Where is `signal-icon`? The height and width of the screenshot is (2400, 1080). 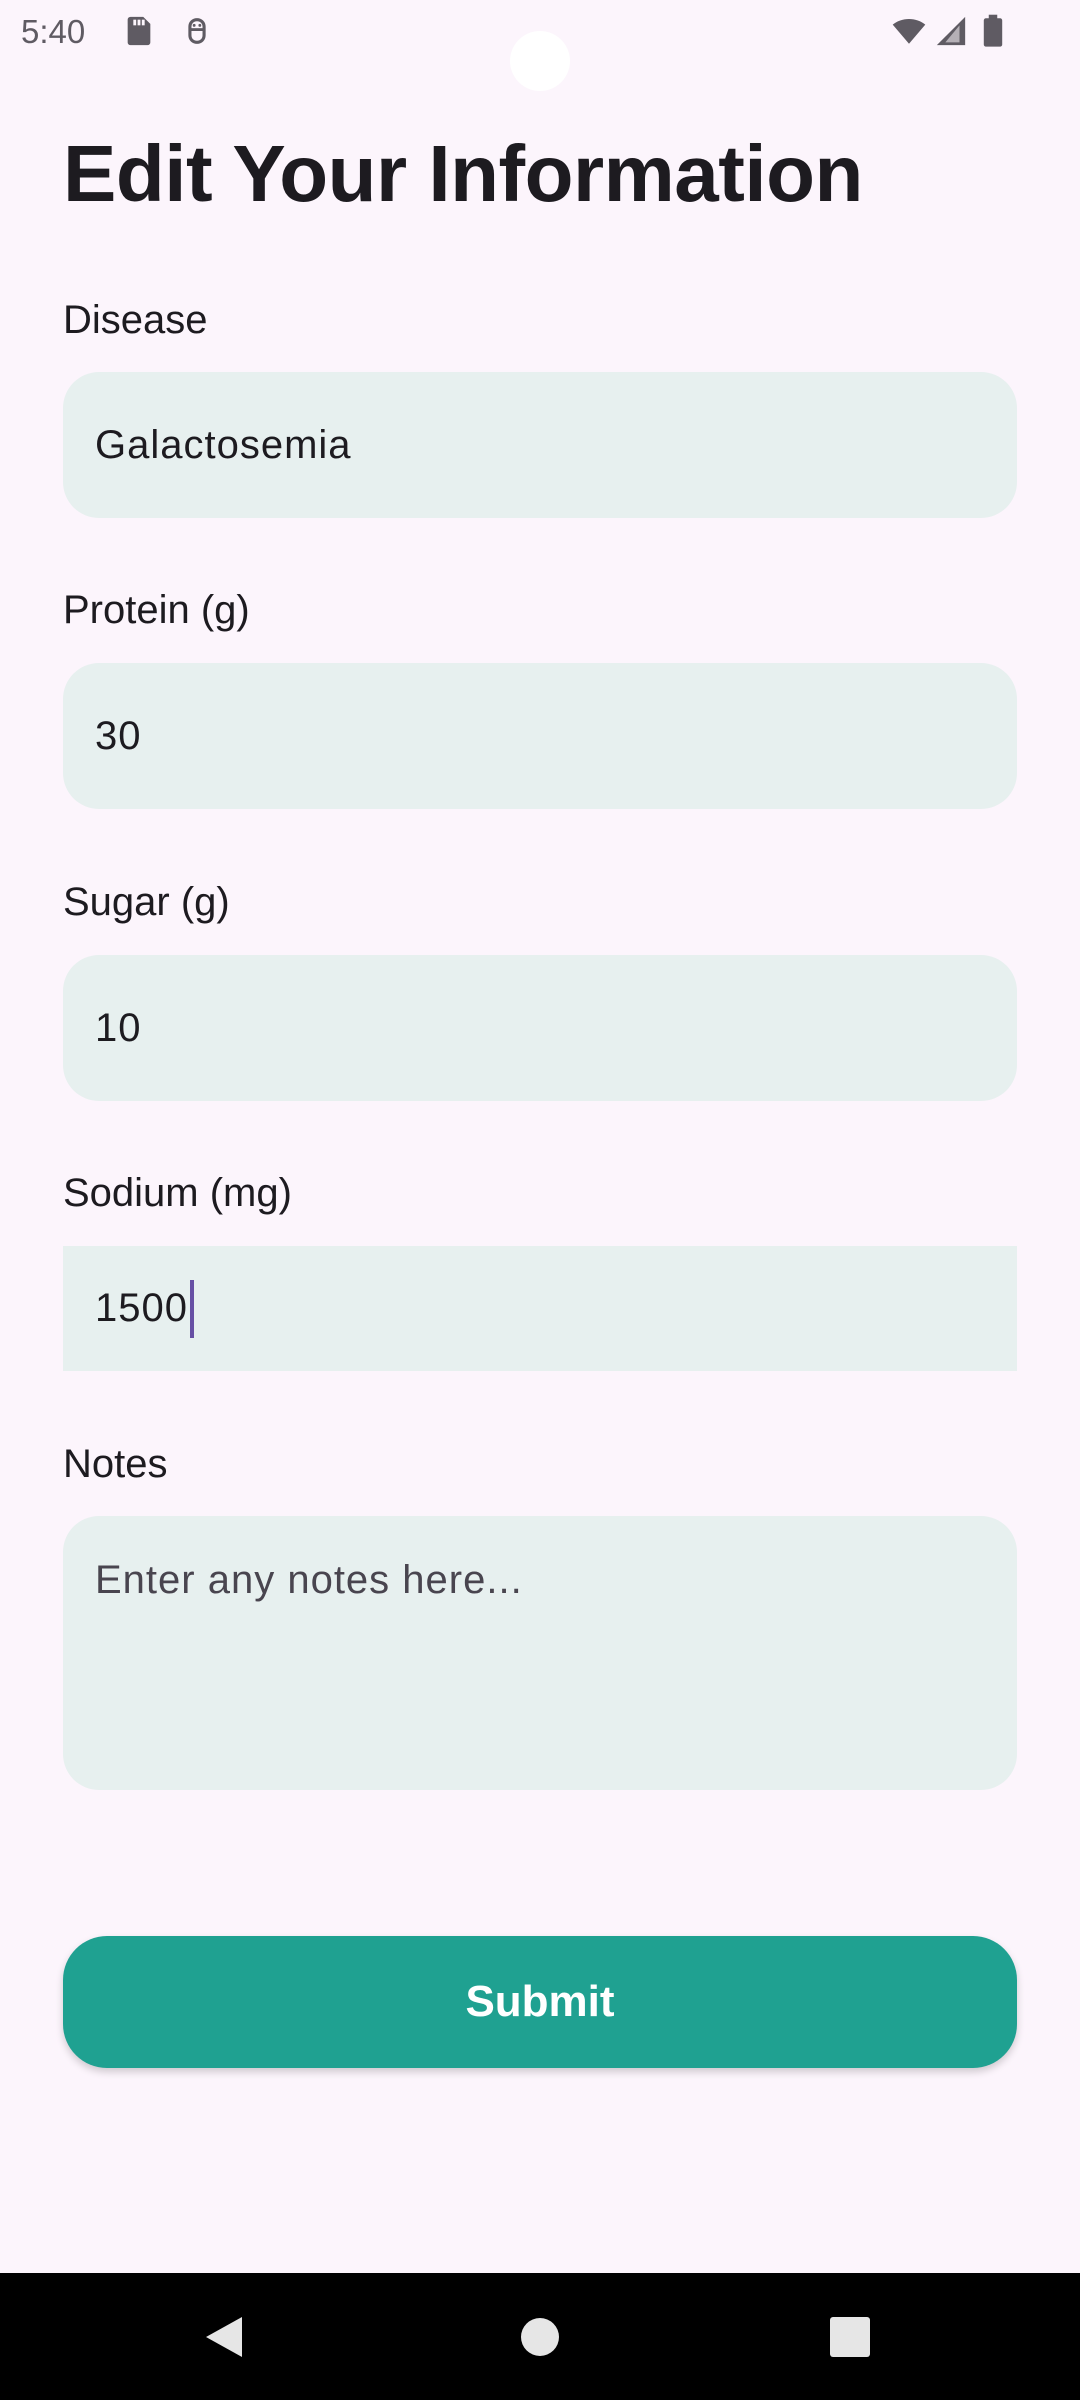
signal-icon is located at coordinates (951, 31).